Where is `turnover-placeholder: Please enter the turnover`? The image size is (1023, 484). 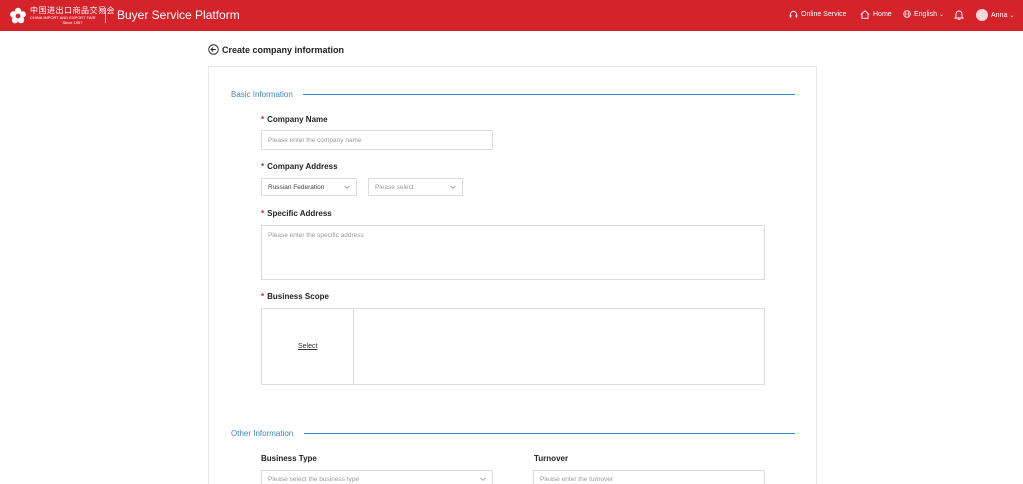 turnover-placeholder: Please enter the turnover is located at coordinates (576, 479).